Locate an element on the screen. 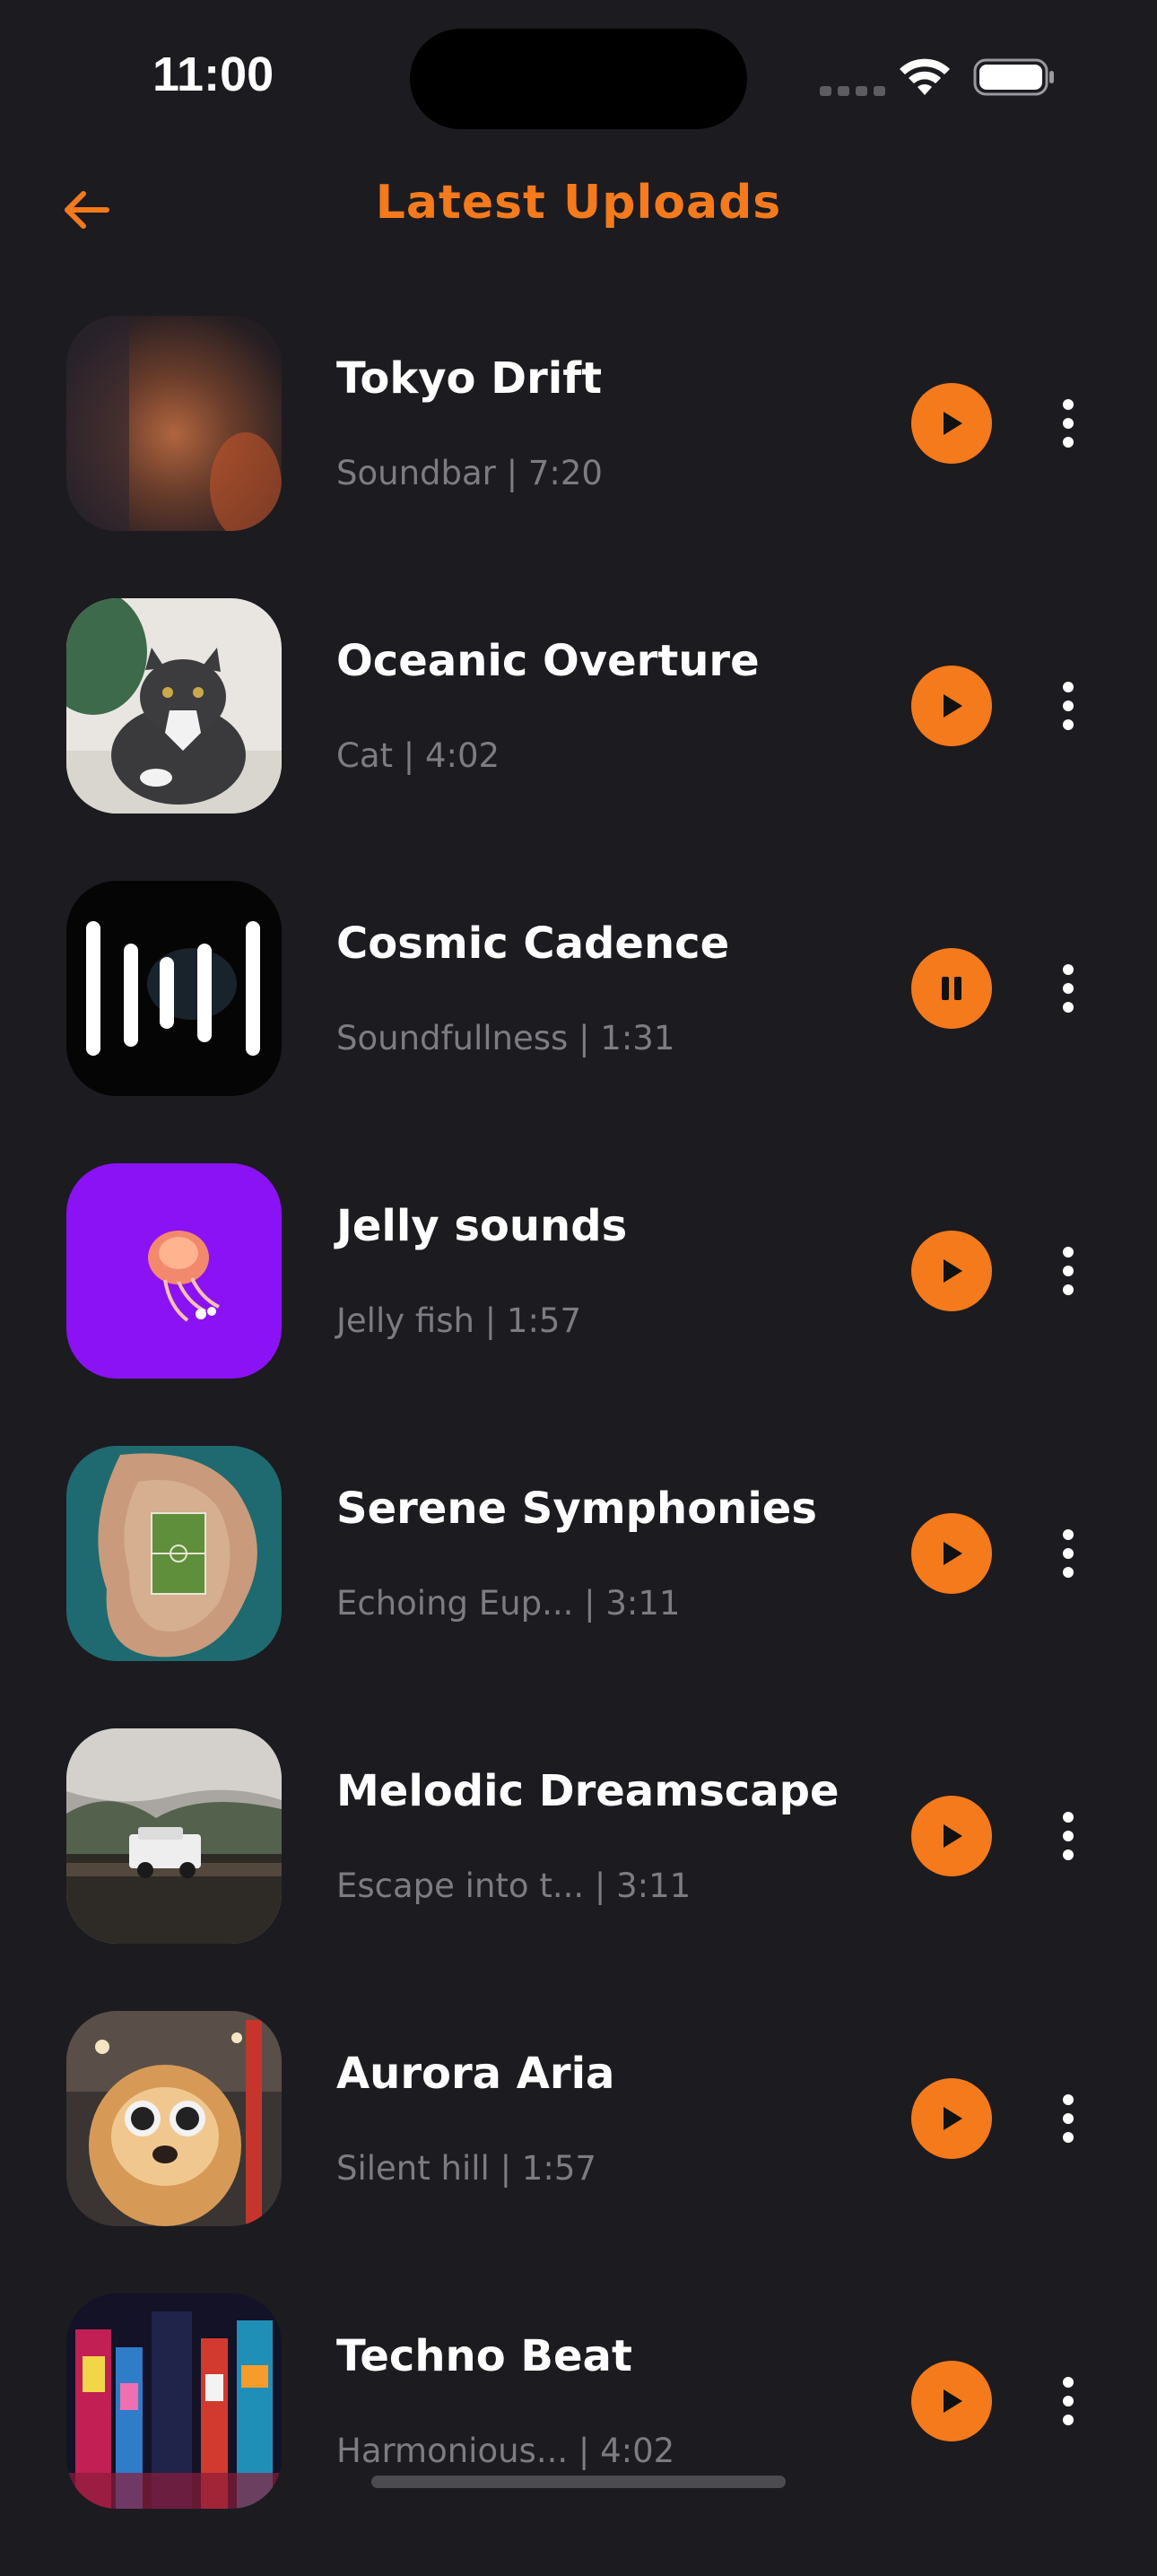  track-meta: Jelly fish | 1:57 is located at coordinates (459, 1320).